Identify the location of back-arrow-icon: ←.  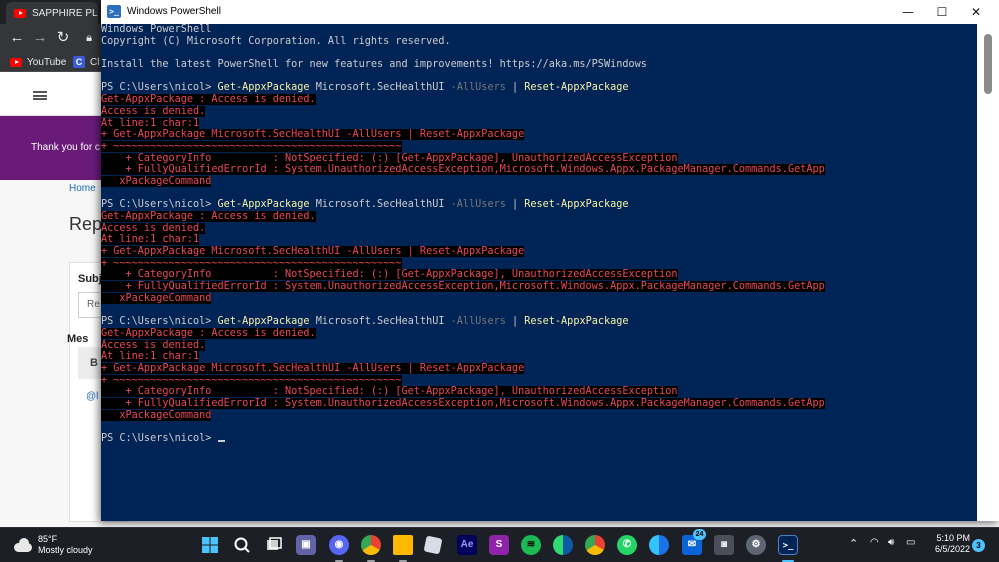
(17, 38).